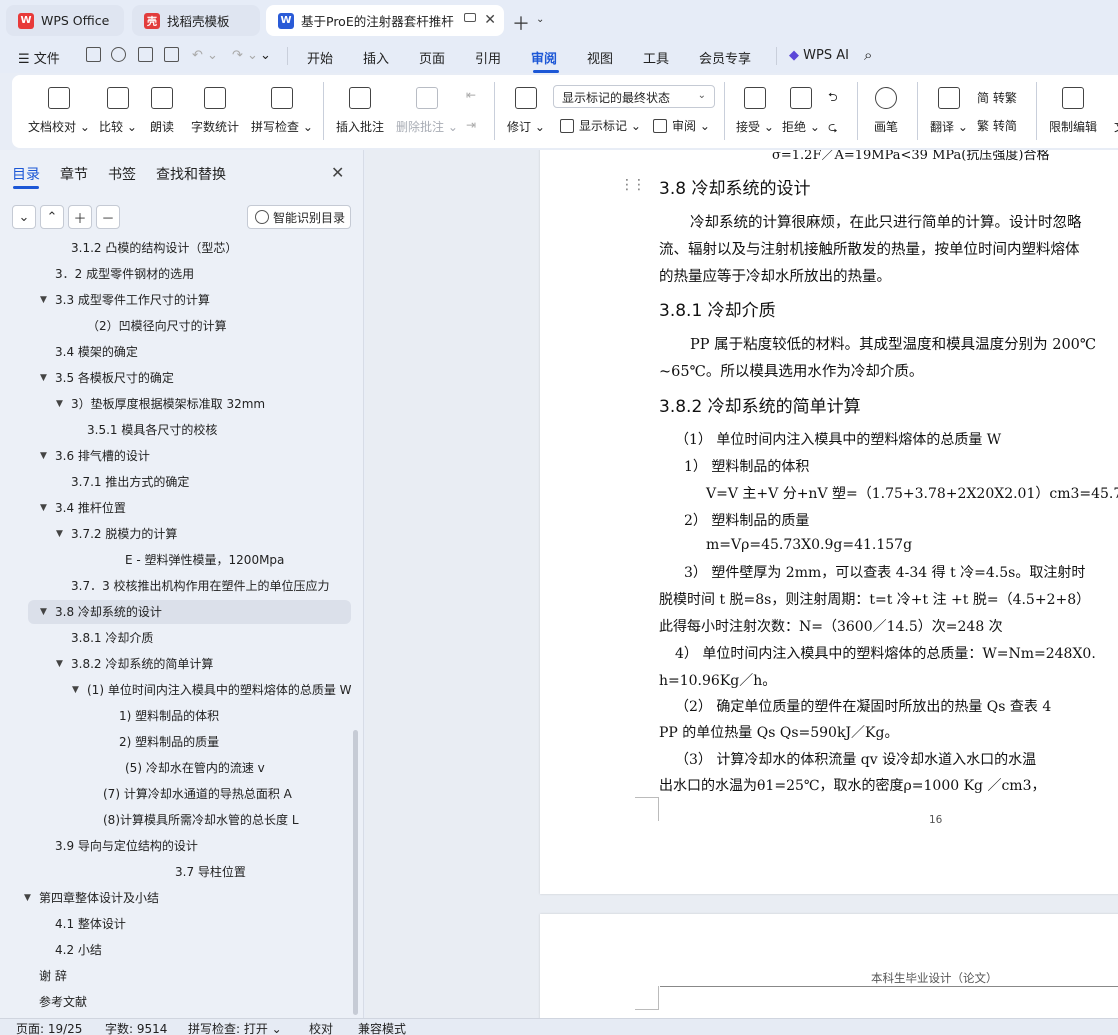  What do you see at coordinates (949, 111) in the screenshot?
I see `translate-button: 翻译 ⌄` at bounding box center [949, 111].